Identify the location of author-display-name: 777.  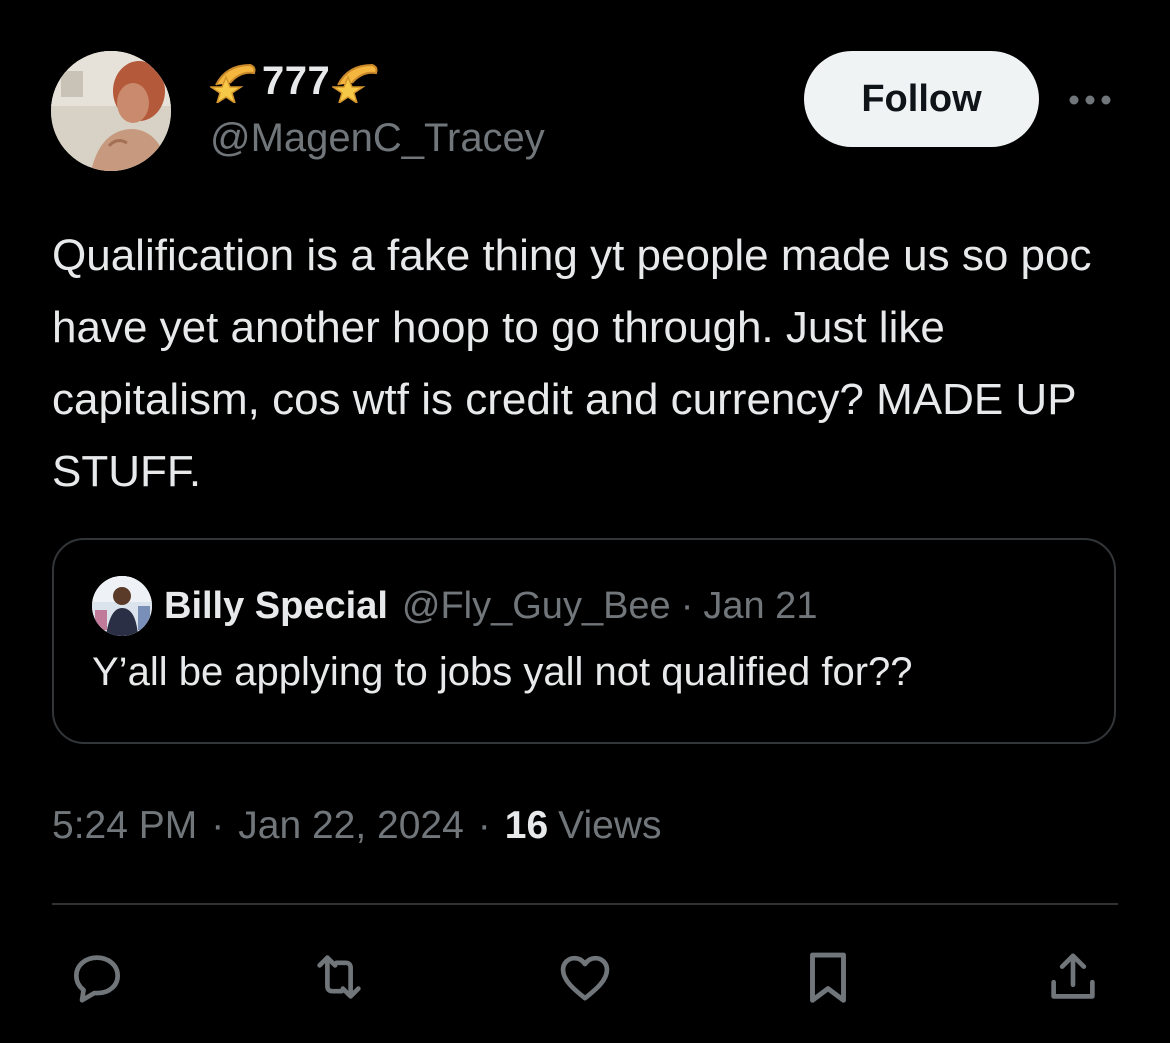
(296, 80).